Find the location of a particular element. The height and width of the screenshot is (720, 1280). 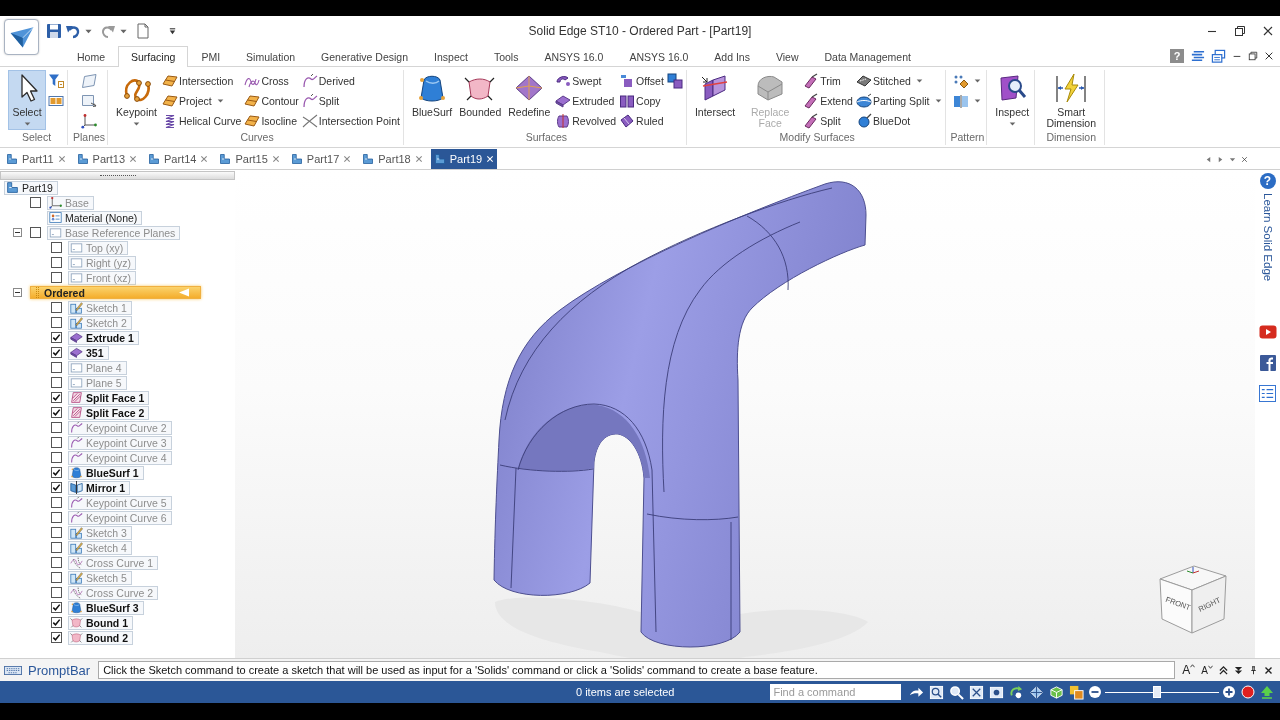

customize-icon is located at coordinates (172, 31).